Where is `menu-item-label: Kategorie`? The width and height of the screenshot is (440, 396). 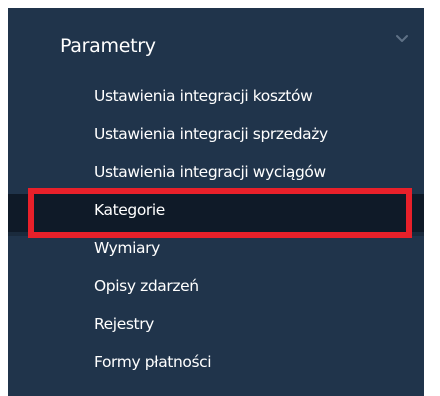 menu-item-label: Kategorie is located at coordinates (129, 210).